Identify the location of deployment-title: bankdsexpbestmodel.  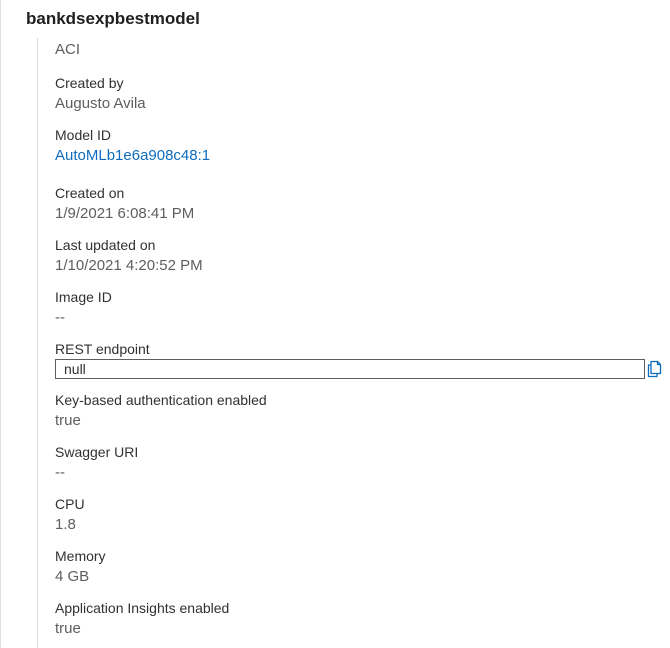
(113, 18).